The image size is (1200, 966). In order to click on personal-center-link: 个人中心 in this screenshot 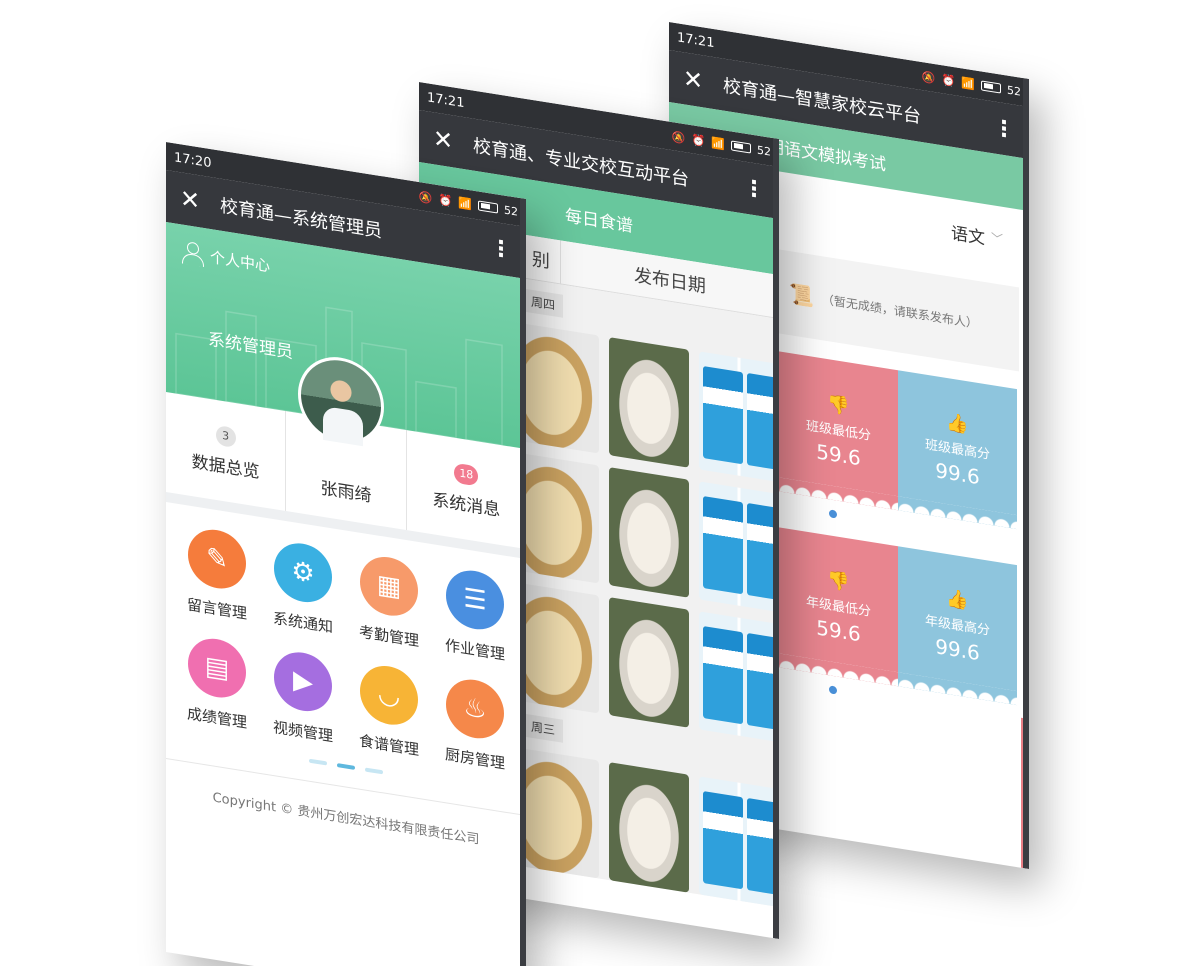, I will do `click(226, 259)`.